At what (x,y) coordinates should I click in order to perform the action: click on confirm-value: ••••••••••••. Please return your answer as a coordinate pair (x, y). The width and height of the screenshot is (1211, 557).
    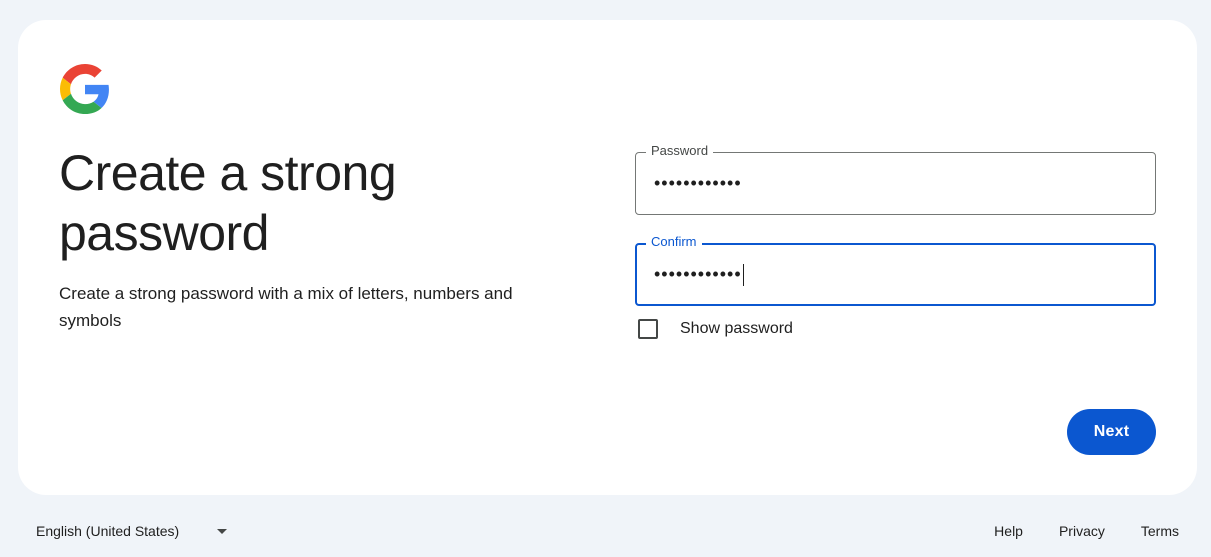
    Looking at the image, I should click on (698, 274).